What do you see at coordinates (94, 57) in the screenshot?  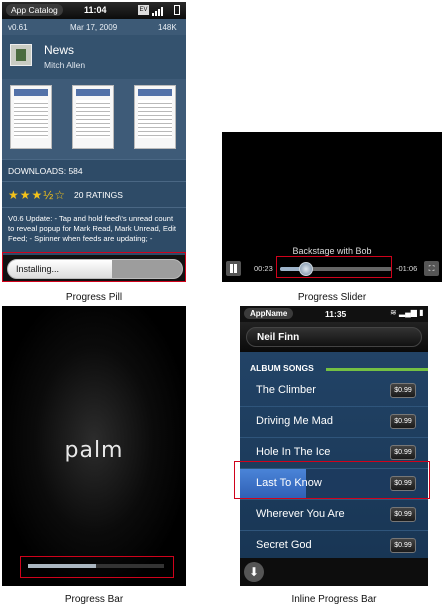 I see `app-header: News Mitch Allen` at bounding box center [94, 57].